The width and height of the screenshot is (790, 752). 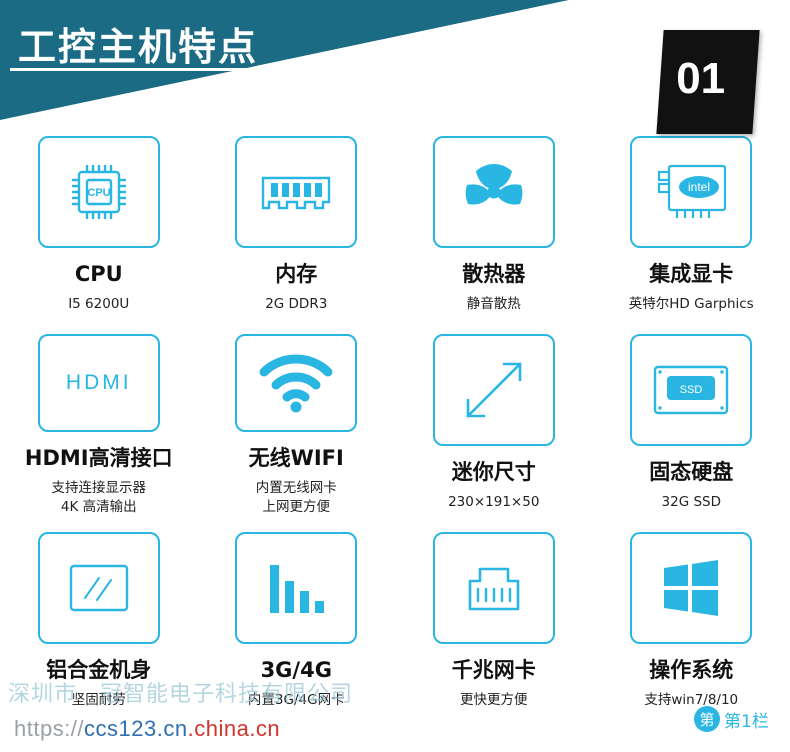 What do you see at coordinates (493, 670) in the screenshot?
I see `feature-title: 千兆网卡` at bounding box center [493, 670].